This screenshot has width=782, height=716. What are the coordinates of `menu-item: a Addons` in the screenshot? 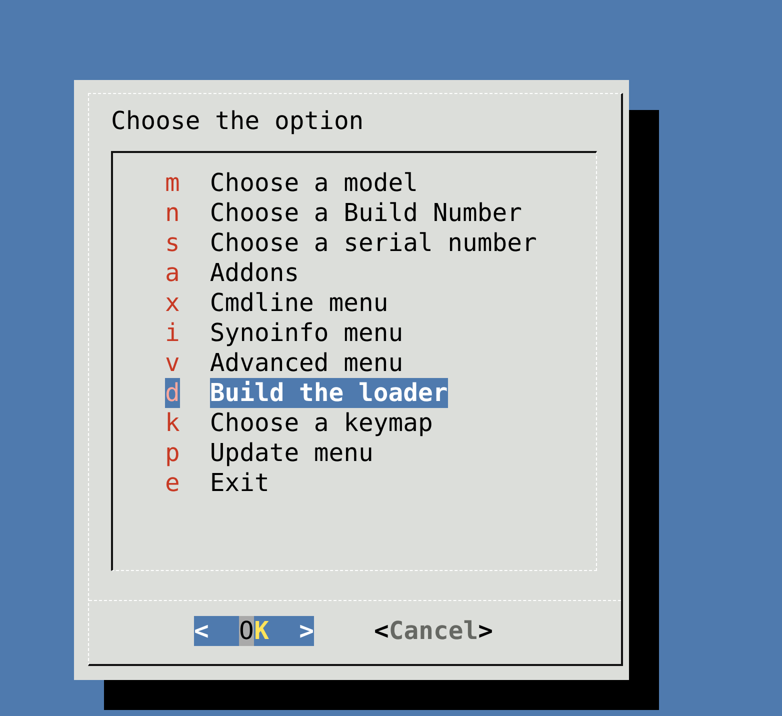 It's located at (232, 273).